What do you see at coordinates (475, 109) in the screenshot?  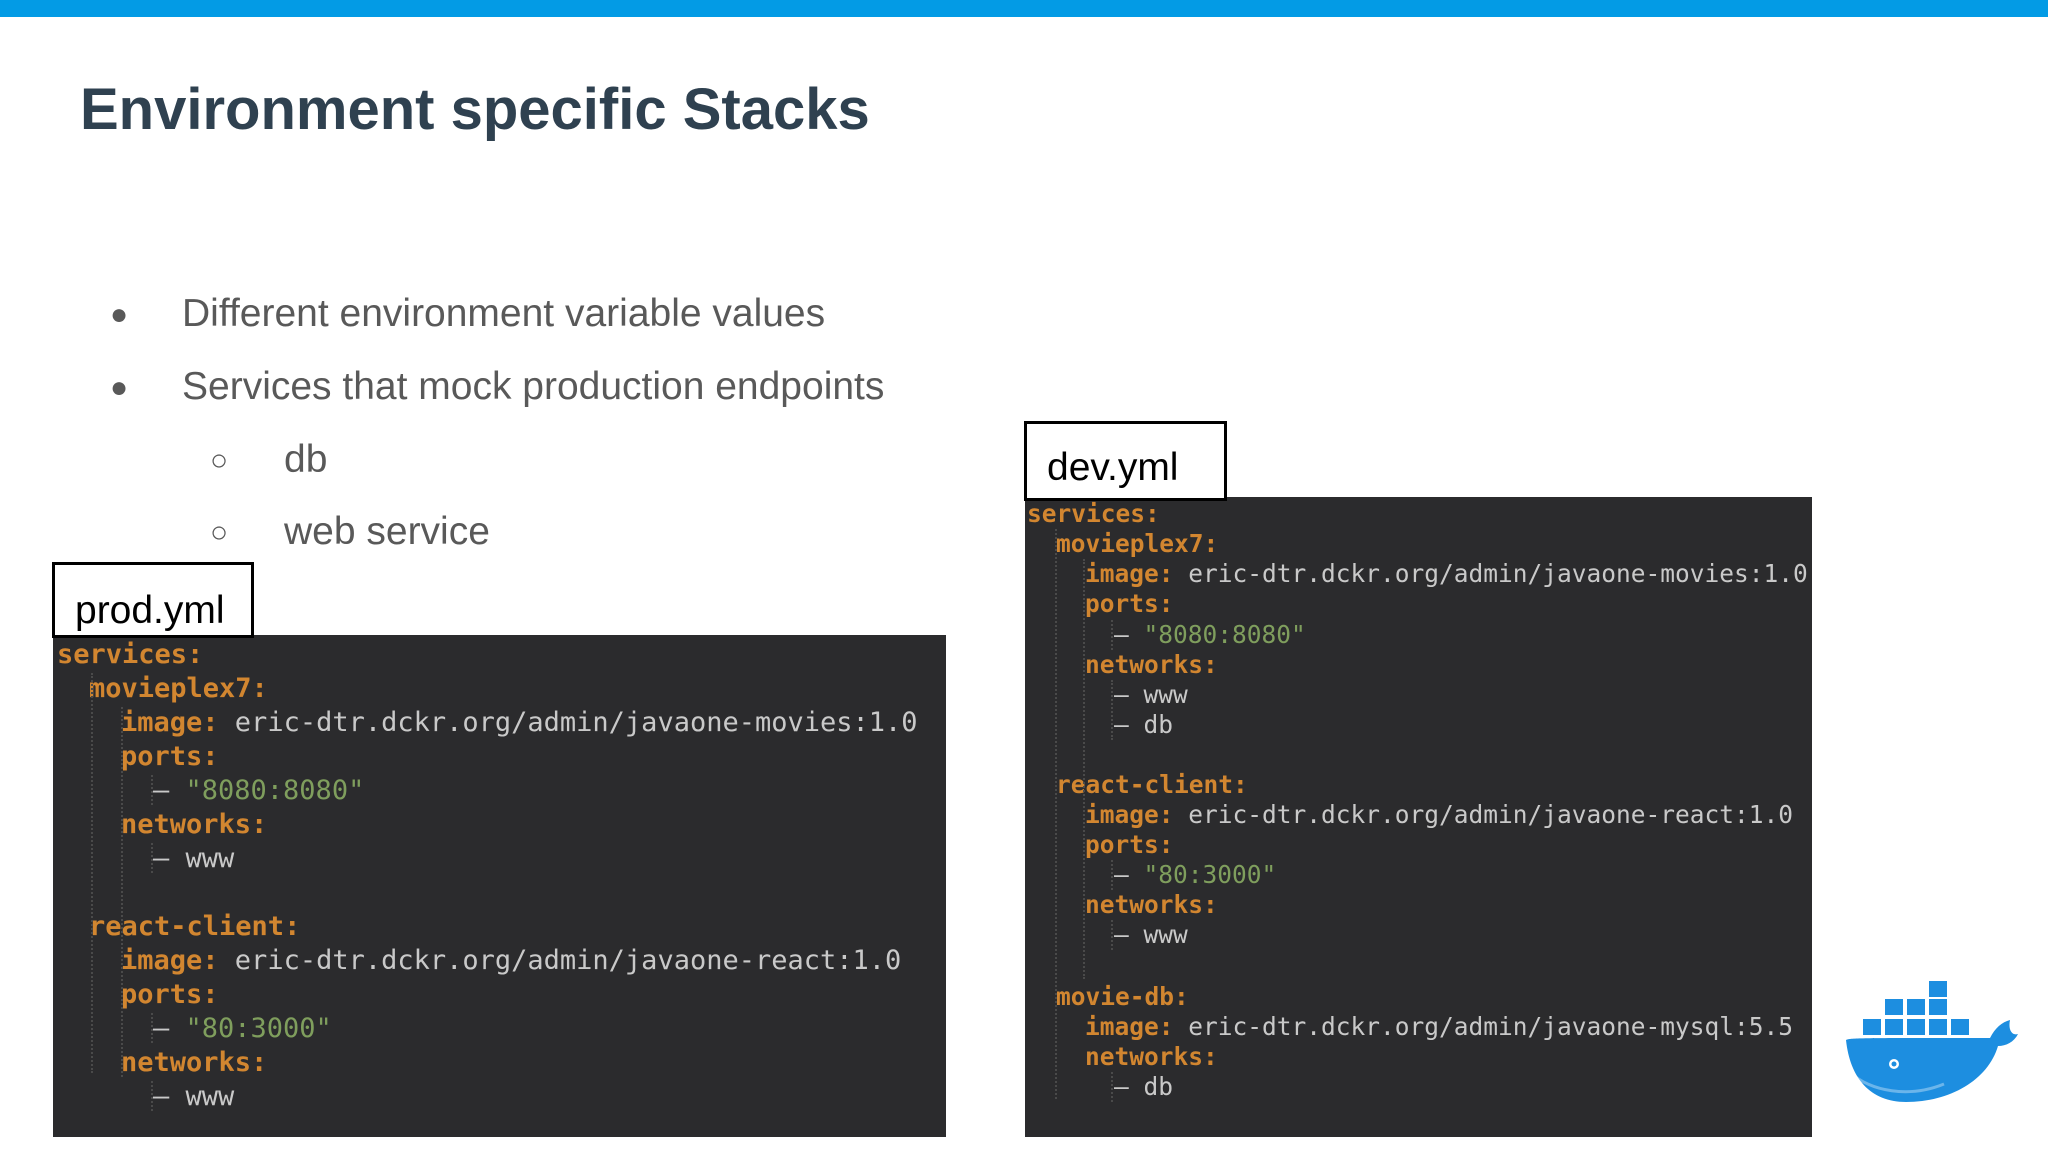 I see `slide-title: Environment specific Stacks` at bounding box center [475, 109].